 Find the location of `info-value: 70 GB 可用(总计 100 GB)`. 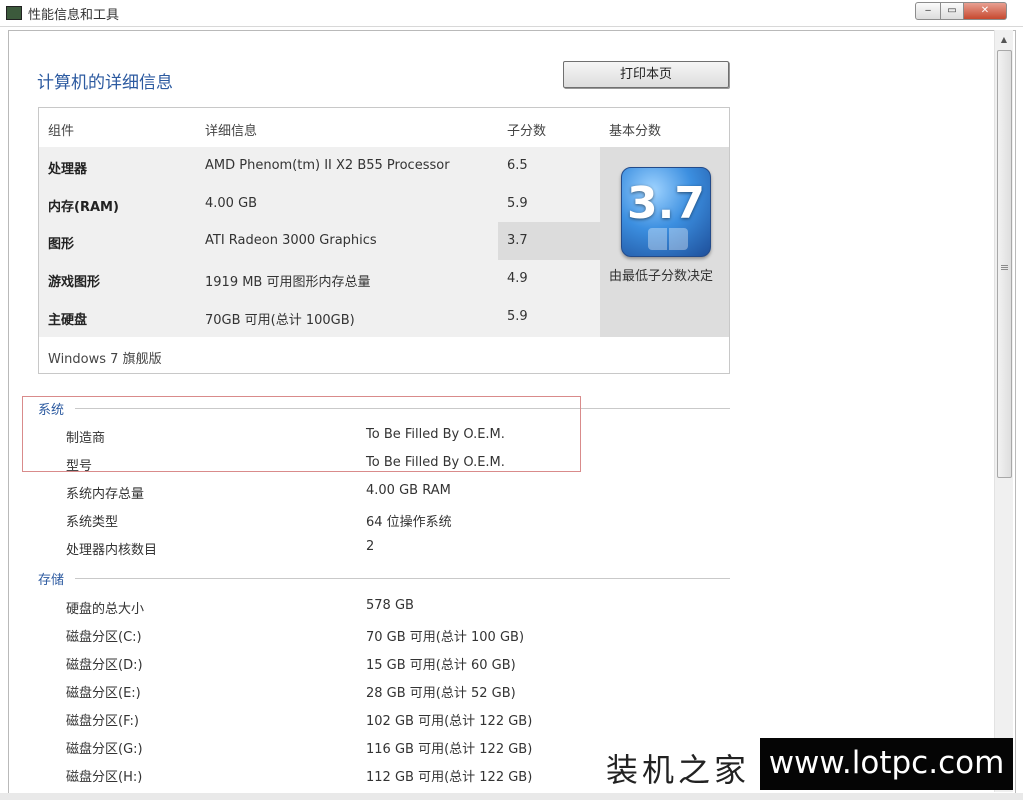

info-value: 70 GB 可用(总计 100 GB) is located at coordinates (445, 637).